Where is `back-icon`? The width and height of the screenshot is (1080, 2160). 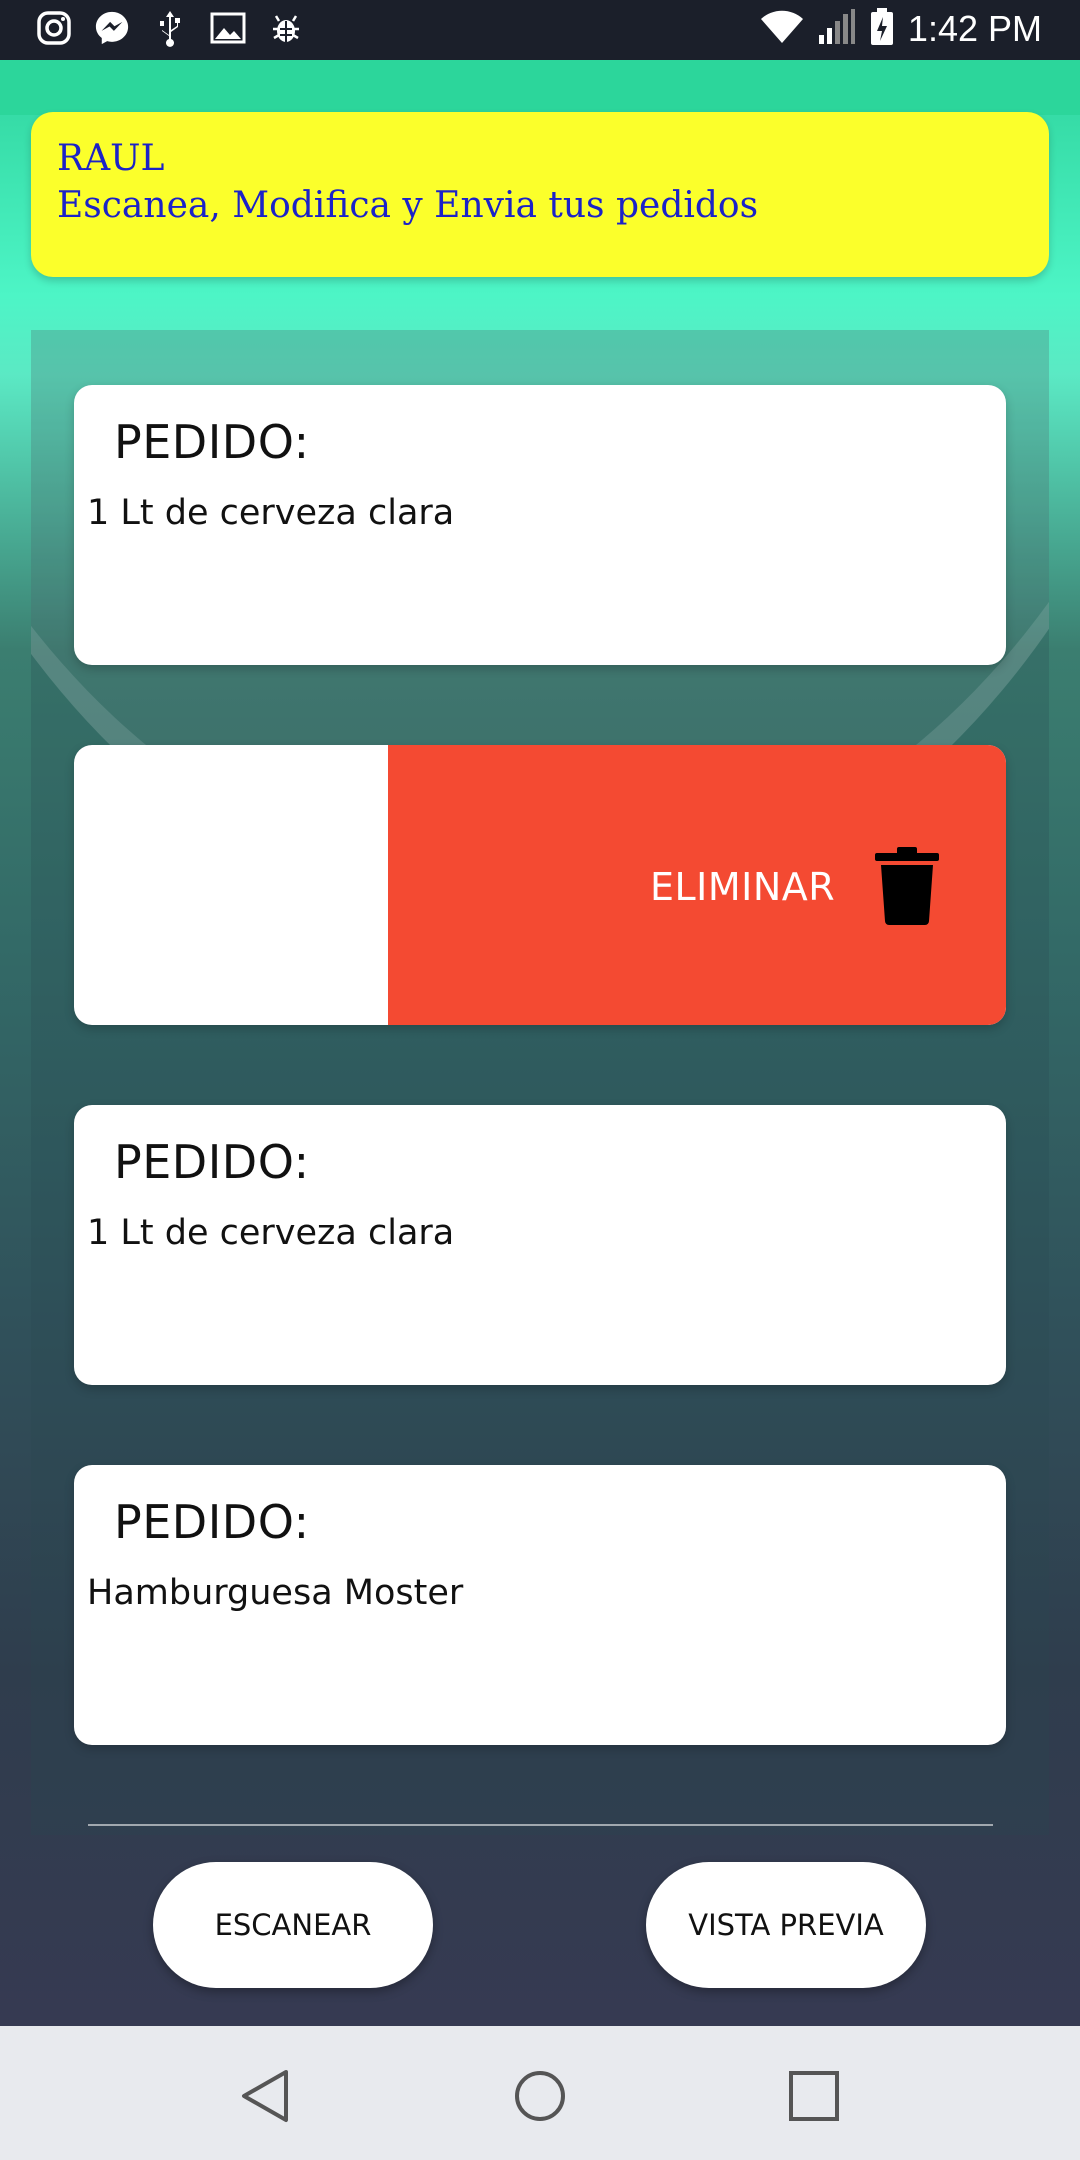 back-icon is located at coordinates (265, 2096).